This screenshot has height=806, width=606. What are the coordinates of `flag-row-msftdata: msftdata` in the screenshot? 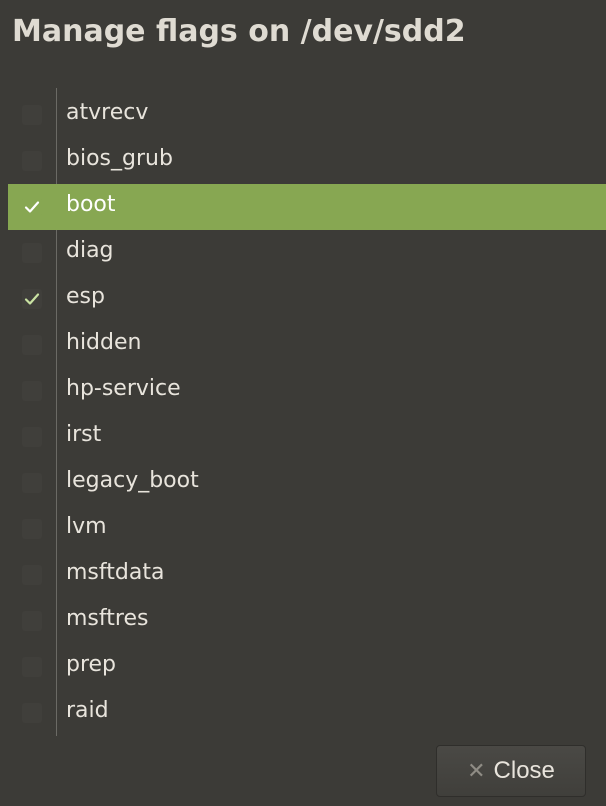 It's located at (307, 575).